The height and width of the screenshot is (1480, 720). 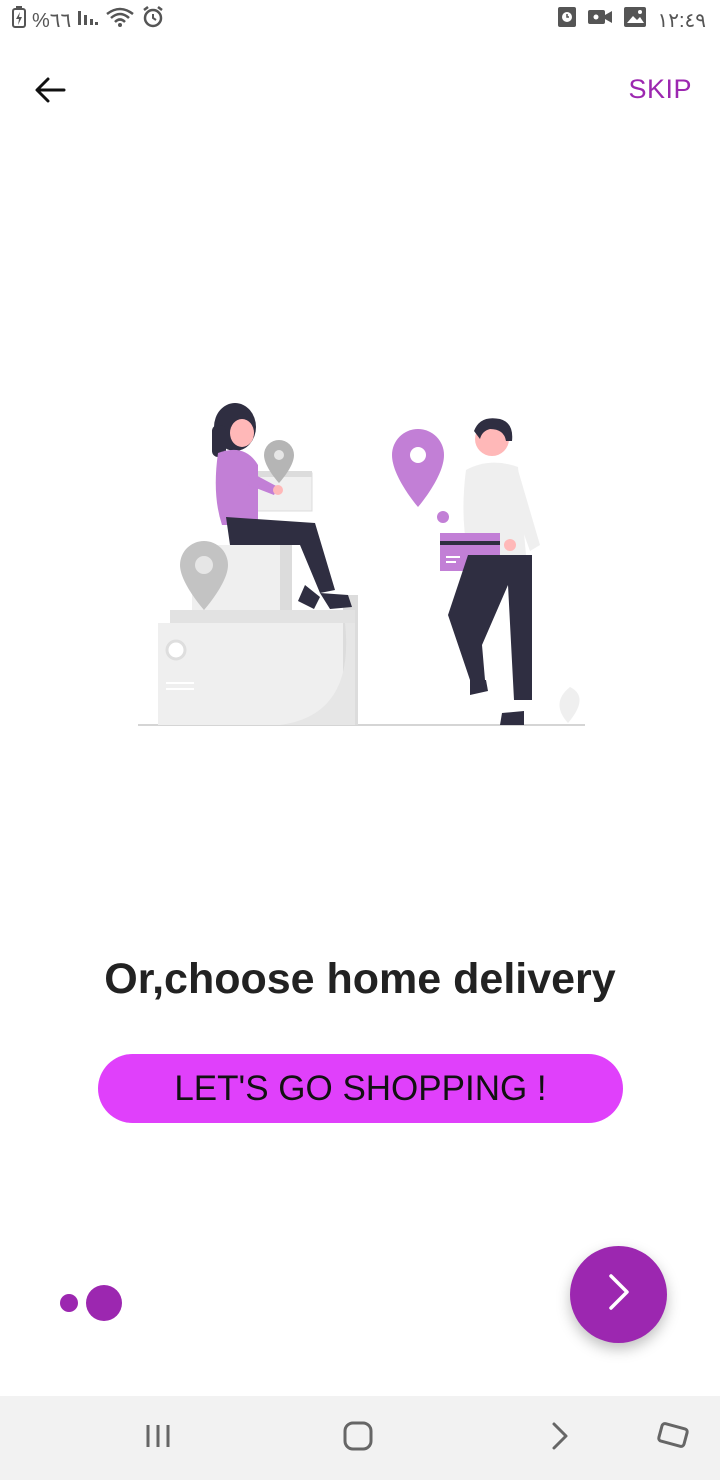 I want to click on rotate-icon, so click(x=672, y=1438).